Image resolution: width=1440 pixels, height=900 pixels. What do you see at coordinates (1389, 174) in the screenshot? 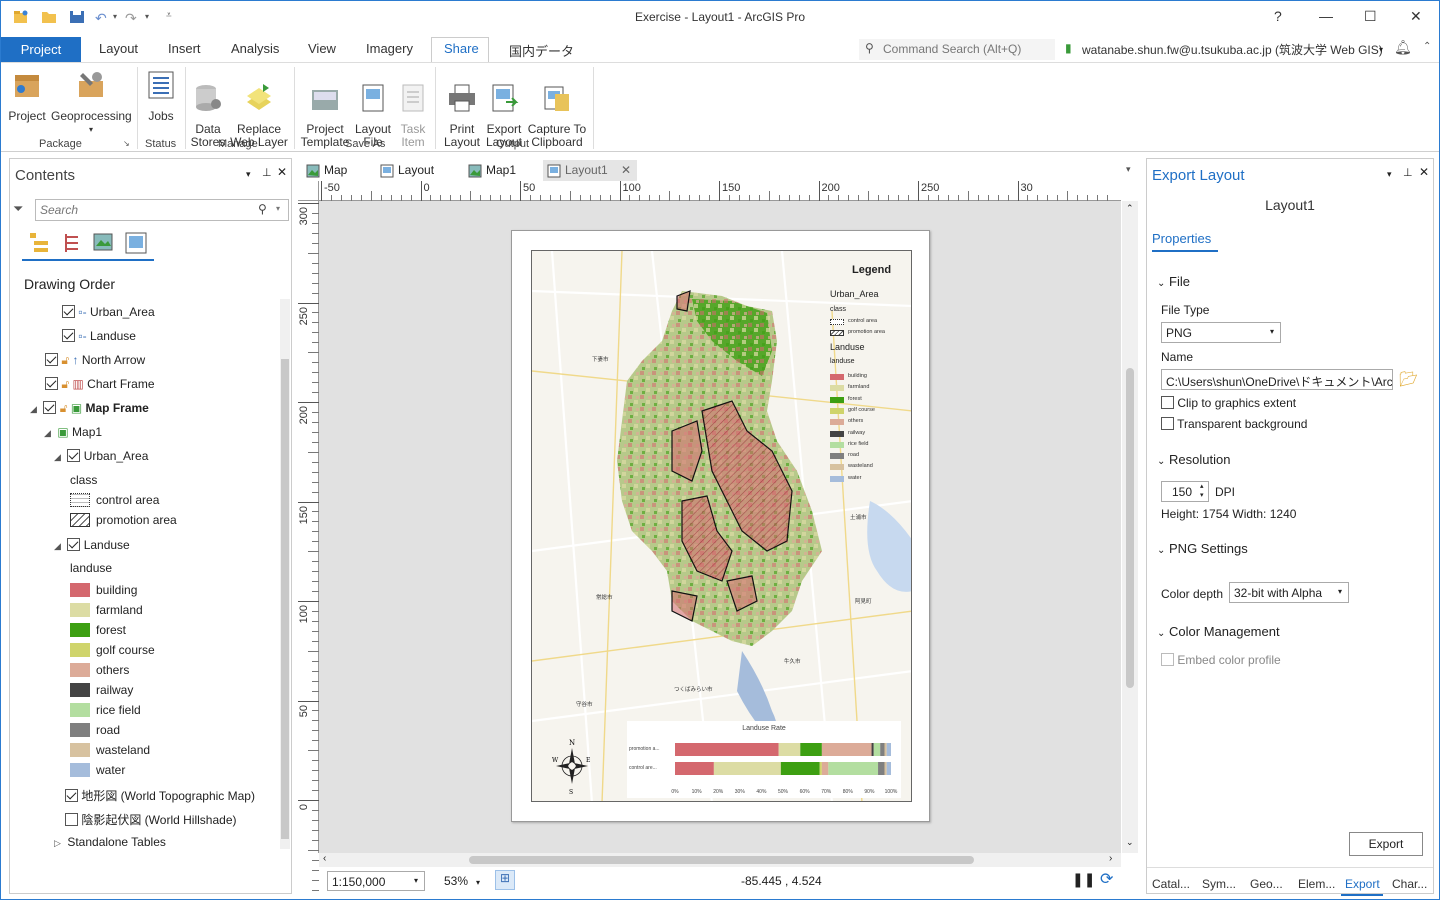
I see `pane-options-icon: ▾` at bounding box center [1389, 174].